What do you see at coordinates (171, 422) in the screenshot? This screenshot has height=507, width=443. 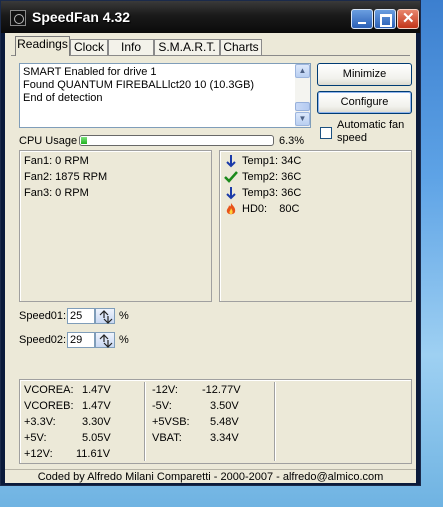 I see `voltage-name: +5VSB:` at bounding box center [171, 422].